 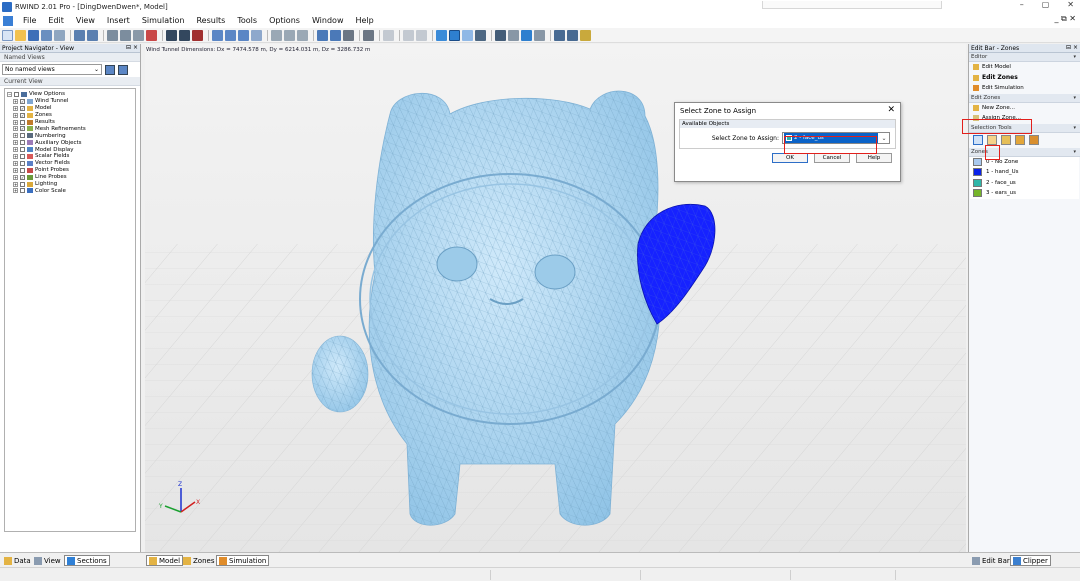 I want to click on new-file-icon, so click(x=7, y=35).